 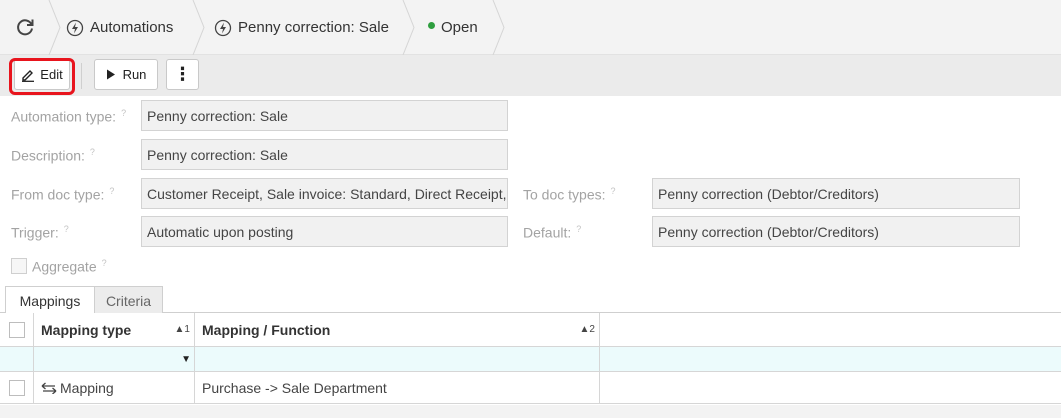 I want to click on column-header-mapping-type: Mapping type ▲1, so click(x=114, y=329).